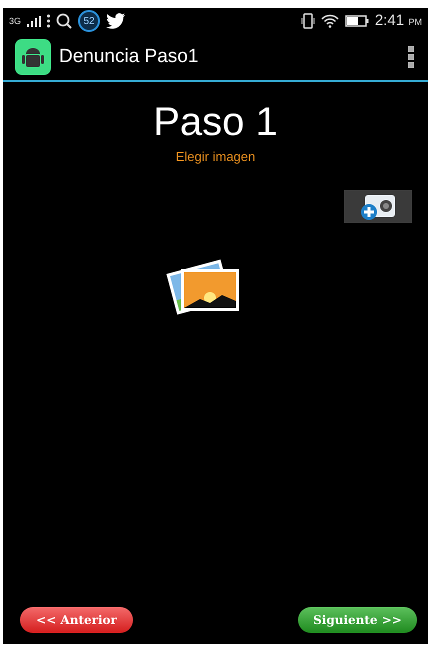 The height and width of the screenshot is (648, 431). Describe the element at coordinates (33, 57) in the screenshot. I see `android-app-icon` at that location.